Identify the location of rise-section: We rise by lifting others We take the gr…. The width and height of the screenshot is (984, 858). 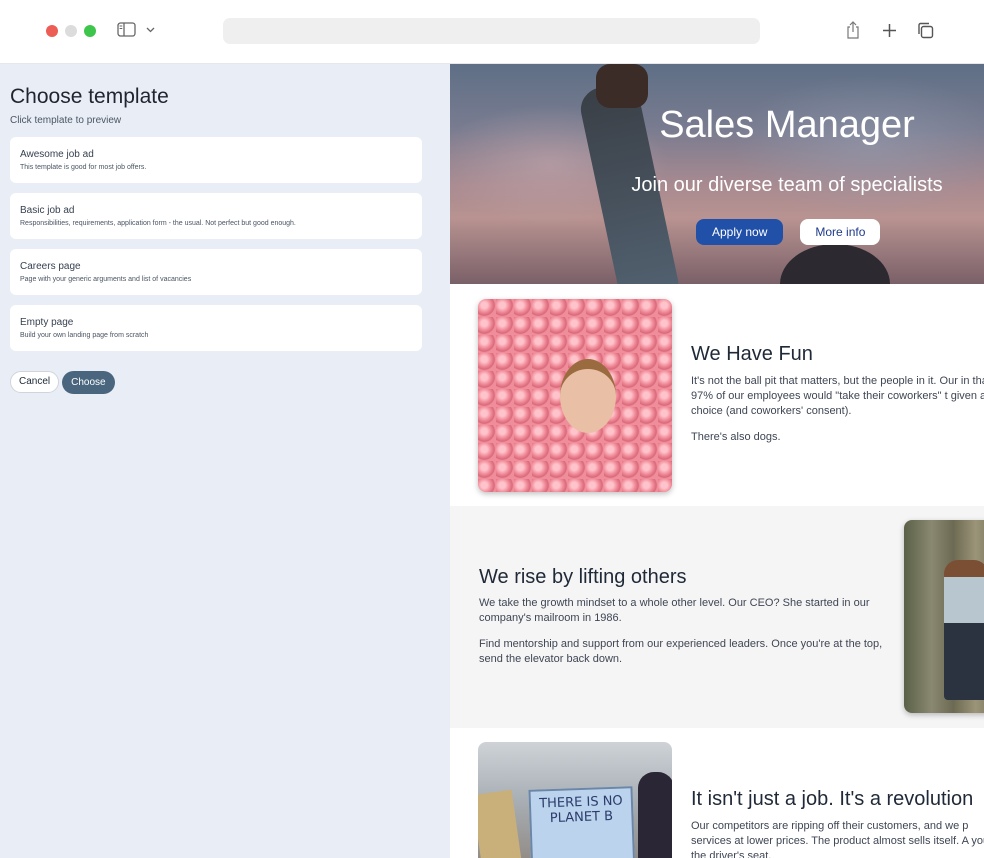
(717, 617).